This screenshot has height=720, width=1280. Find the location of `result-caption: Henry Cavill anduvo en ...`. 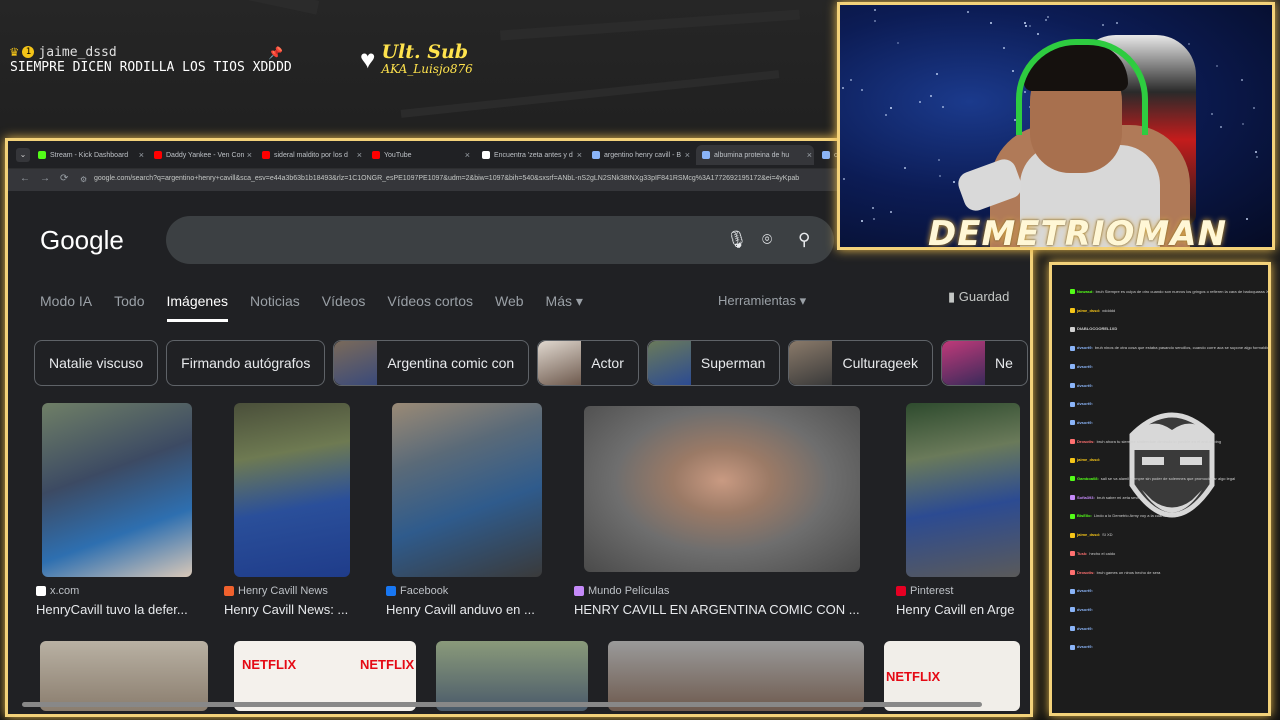

result-caption: Henry Cavill anduvo en ... is located at coordinates (460, 609).